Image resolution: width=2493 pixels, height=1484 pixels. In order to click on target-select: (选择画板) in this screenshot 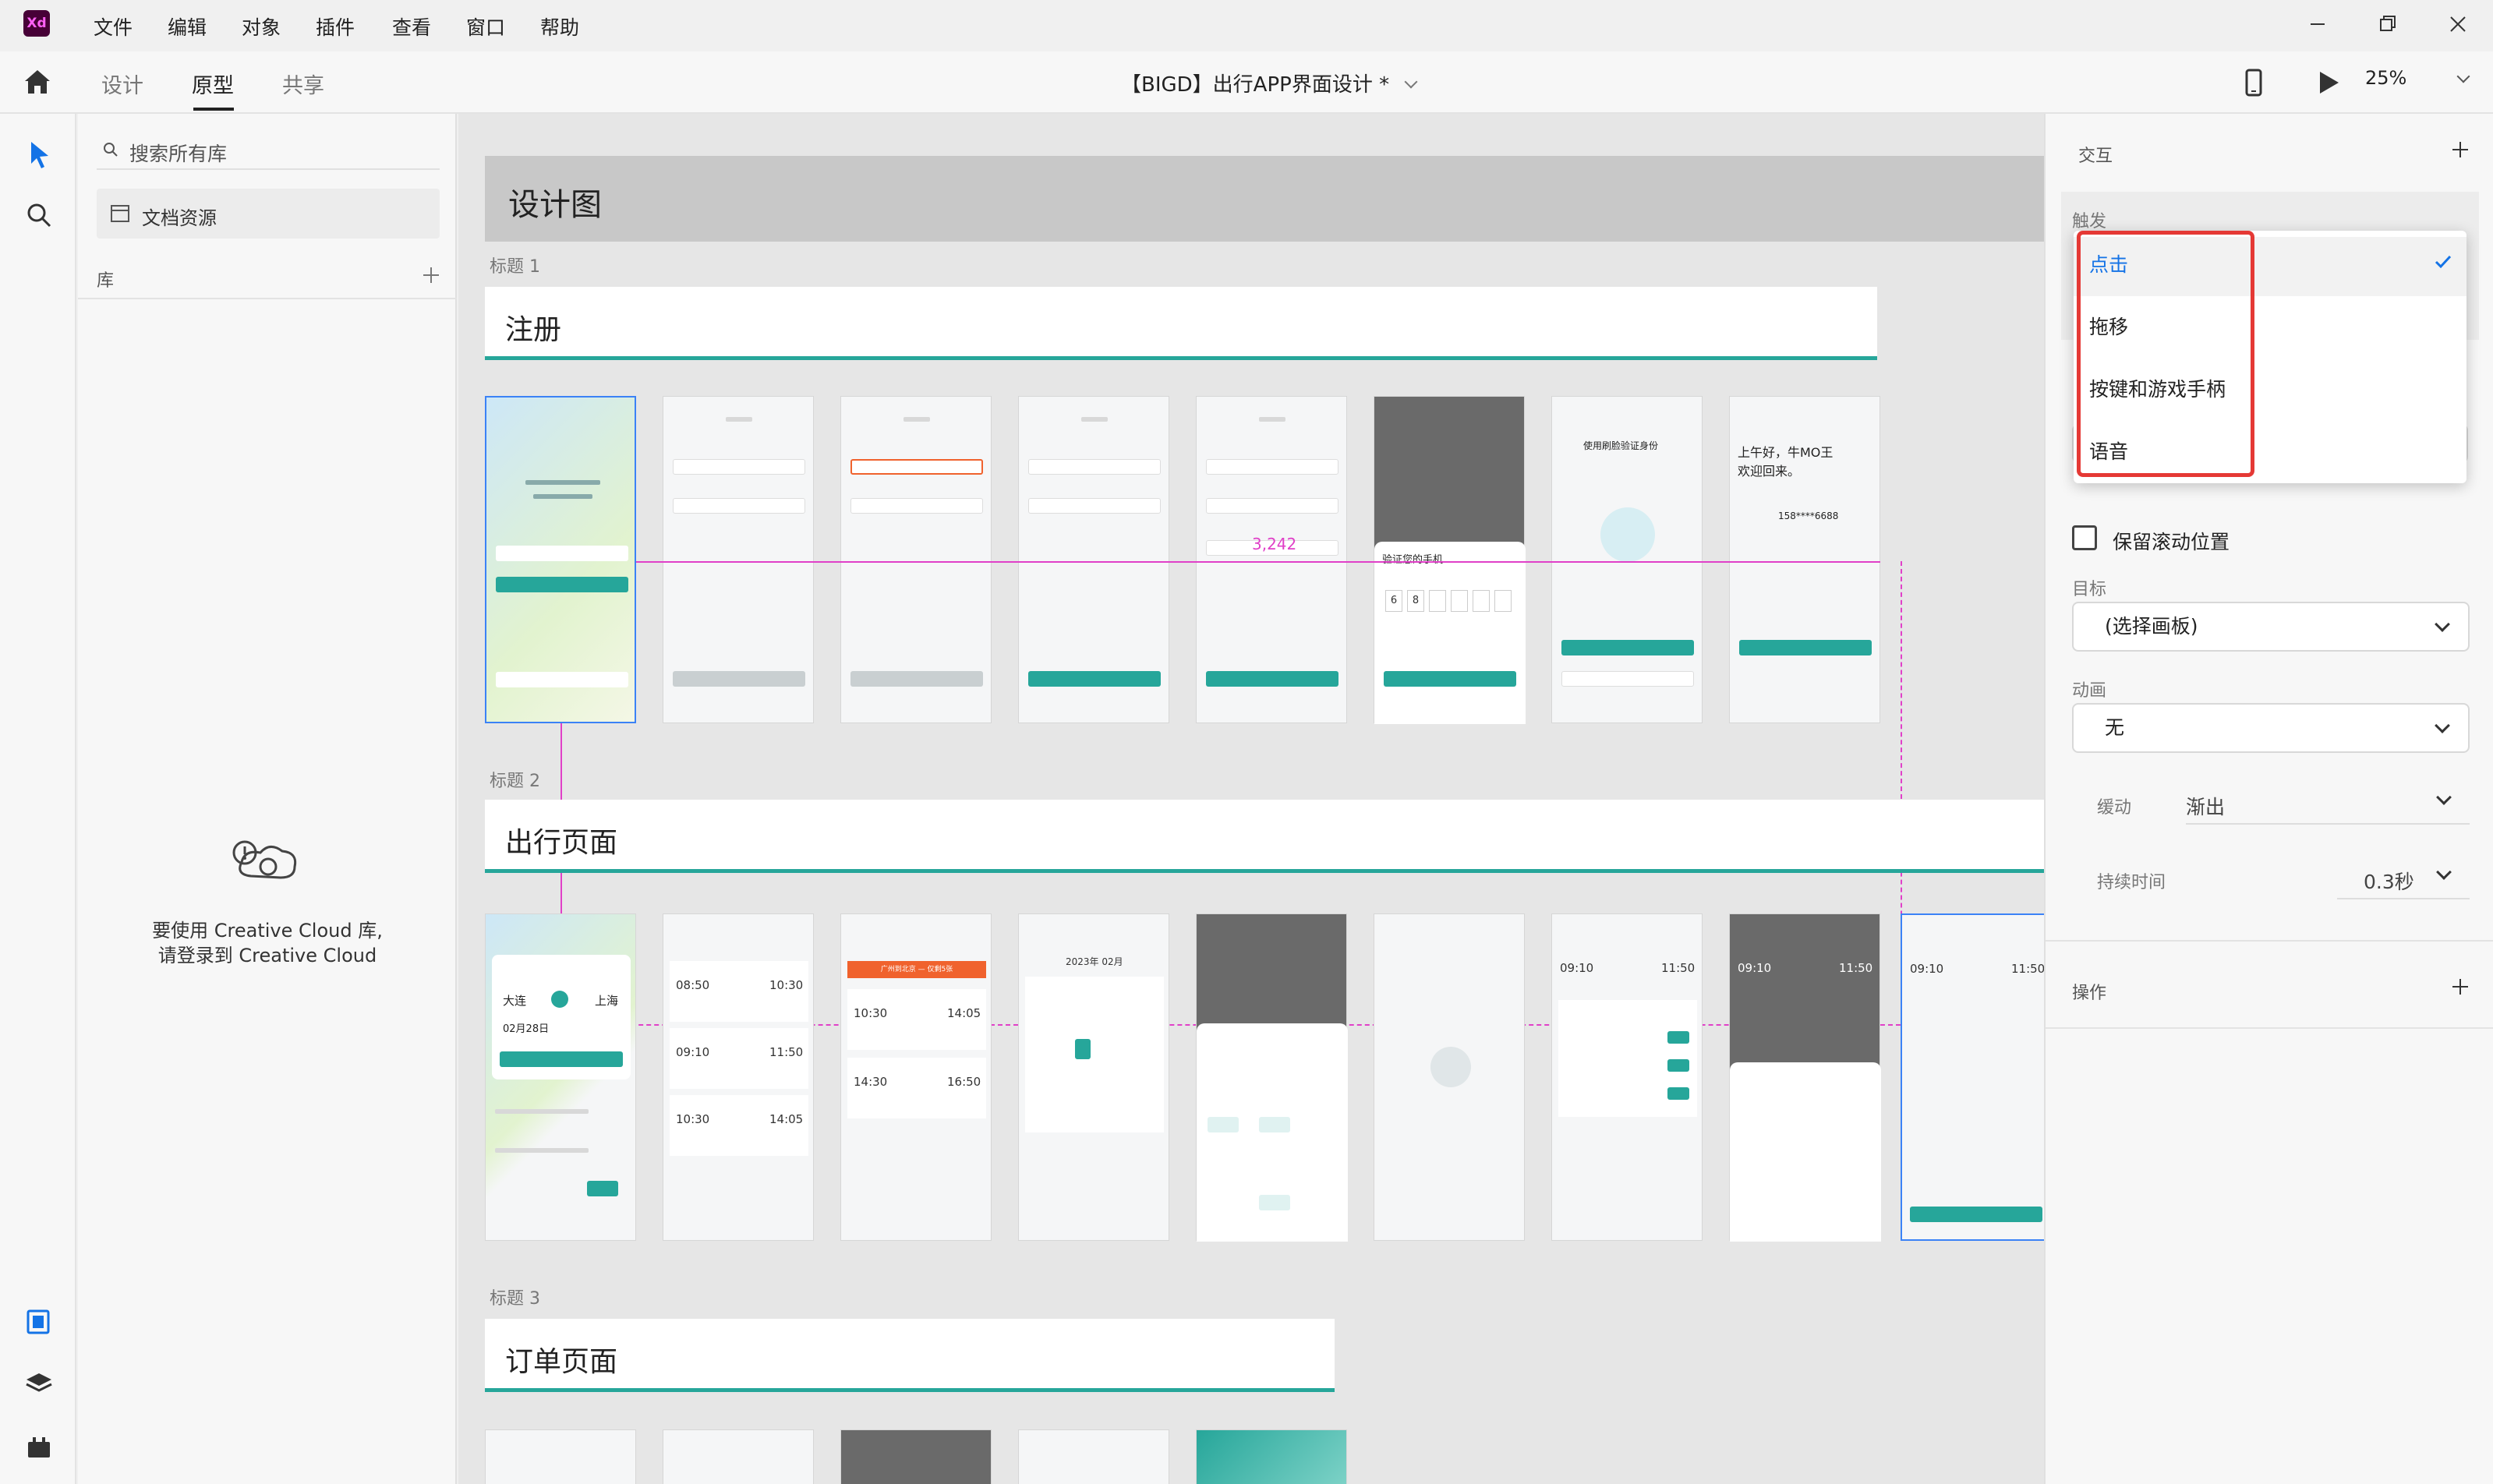, I will do `click(2271, 627)`.